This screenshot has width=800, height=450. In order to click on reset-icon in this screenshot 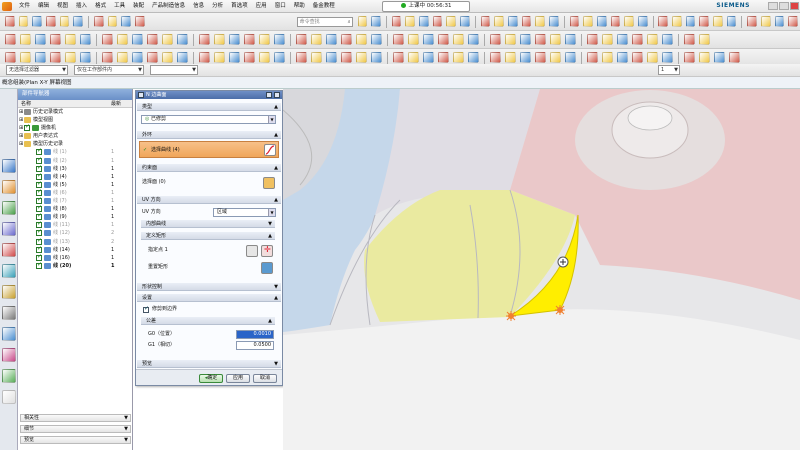, I will do `click(269, 95)`.